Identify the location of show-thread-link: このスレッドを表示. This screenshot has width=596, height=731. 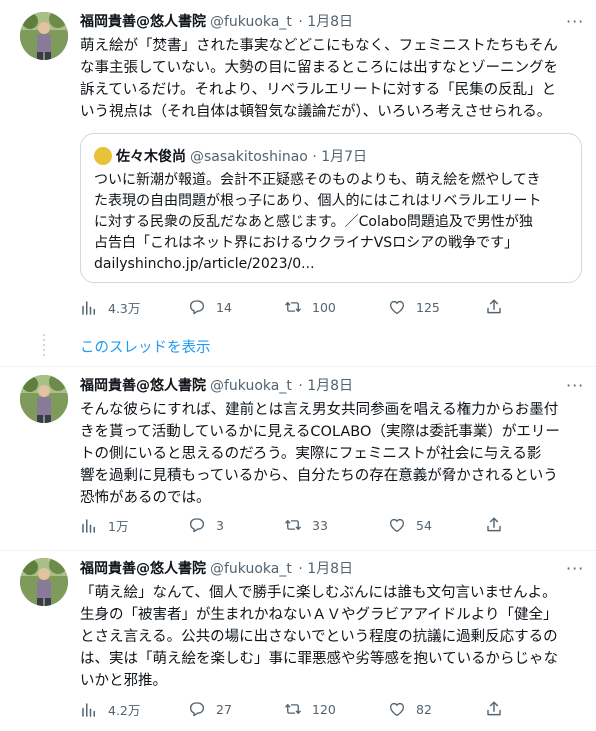
(145, 346).